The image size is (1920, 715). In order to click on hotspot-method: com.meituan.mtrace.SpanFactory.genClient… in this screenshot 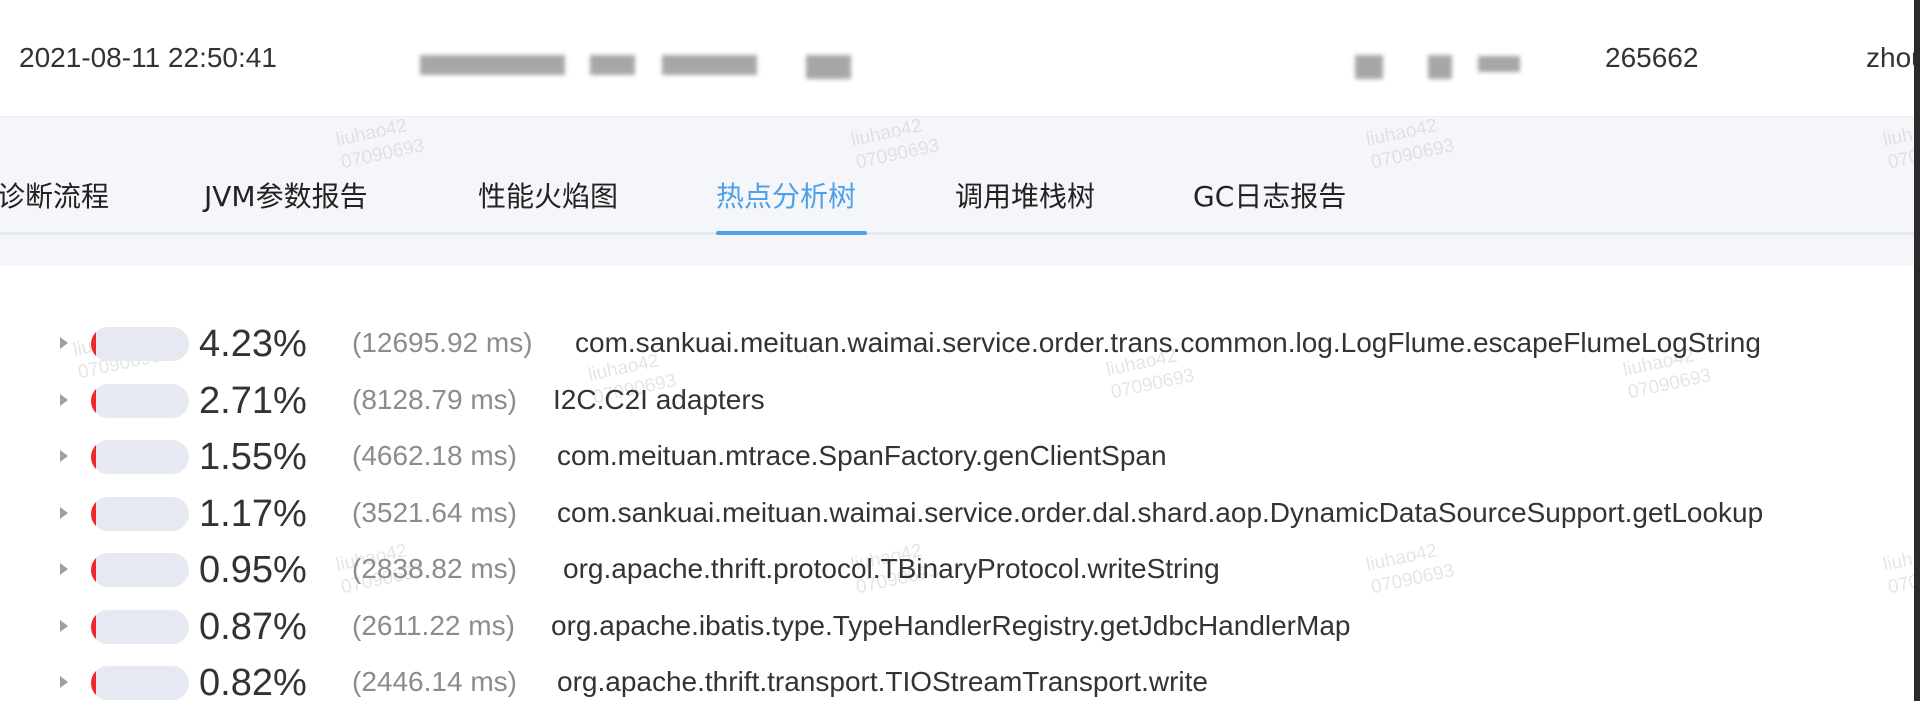, I will do `click(862, 455)`.